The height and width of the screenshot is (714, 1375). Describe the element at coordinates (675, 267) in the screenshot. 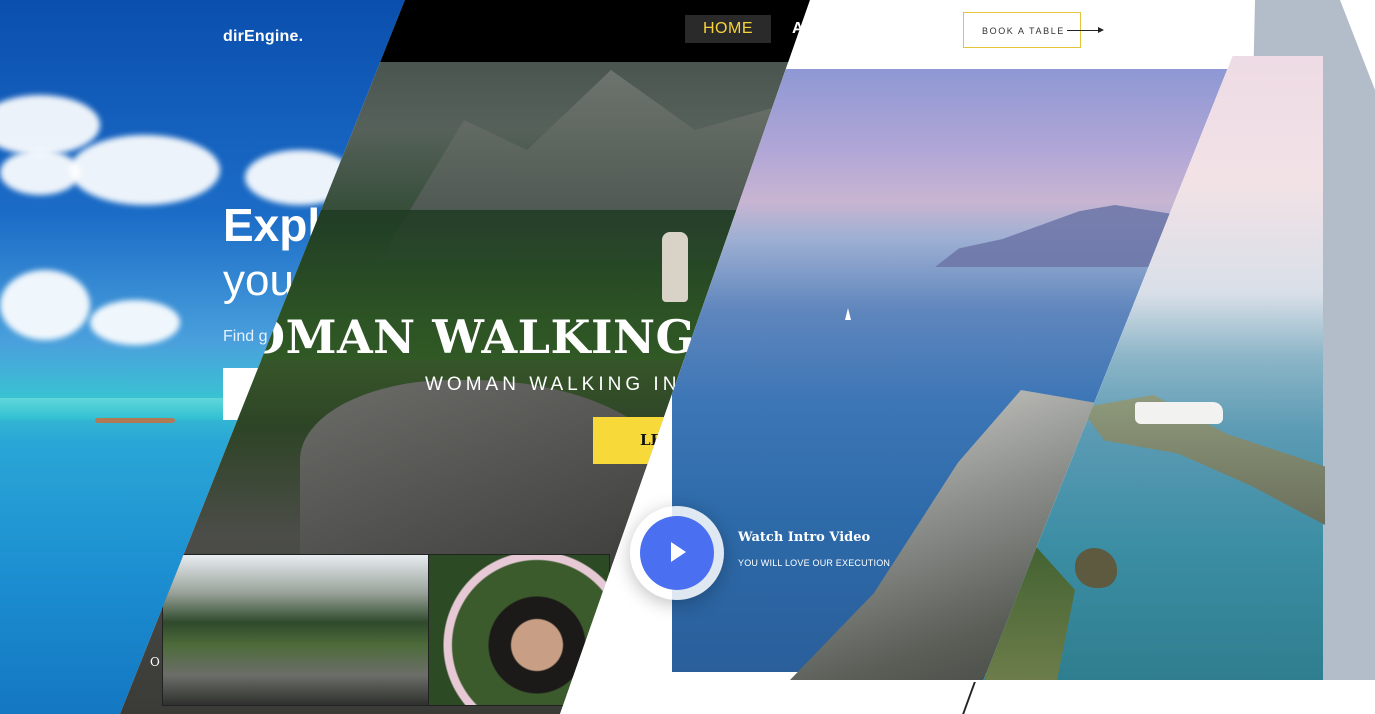

I see `hiker-figure` at that location.